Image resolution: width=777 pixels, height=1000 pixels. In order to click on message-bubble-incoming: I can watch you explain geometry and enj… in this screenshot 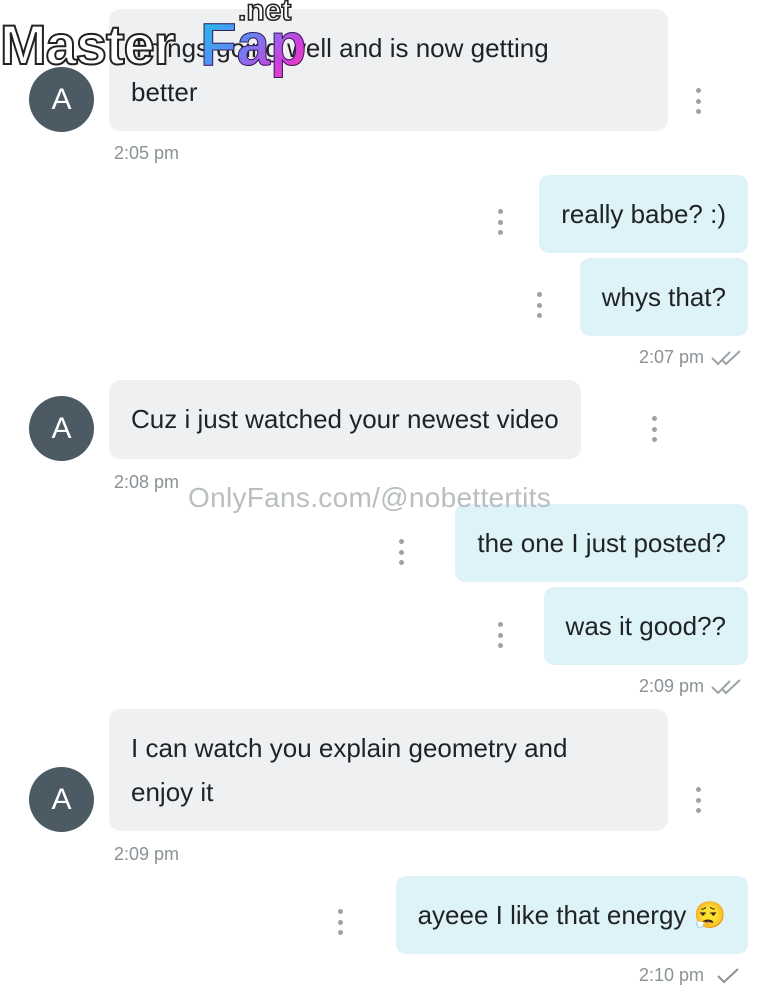, I will do `click(388, 770)`.